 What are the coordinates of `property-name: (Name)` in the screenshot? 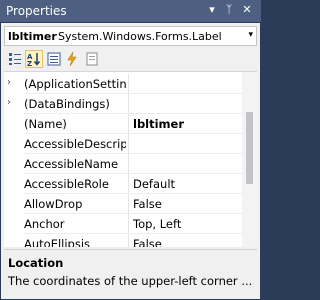 It's located at (45, 124).